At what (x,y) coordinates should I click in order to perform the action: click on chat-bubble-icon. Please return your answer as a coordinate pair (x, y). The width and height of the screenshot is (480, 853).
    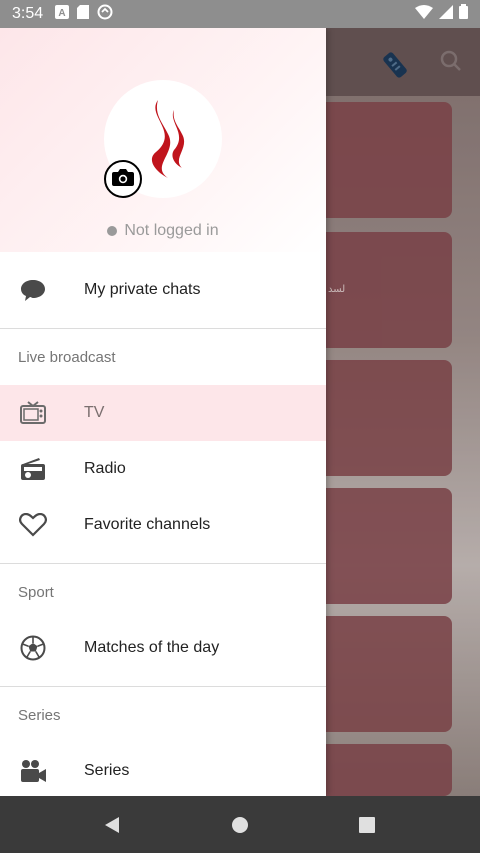
    Looking at the image, I should click on (33, 290).